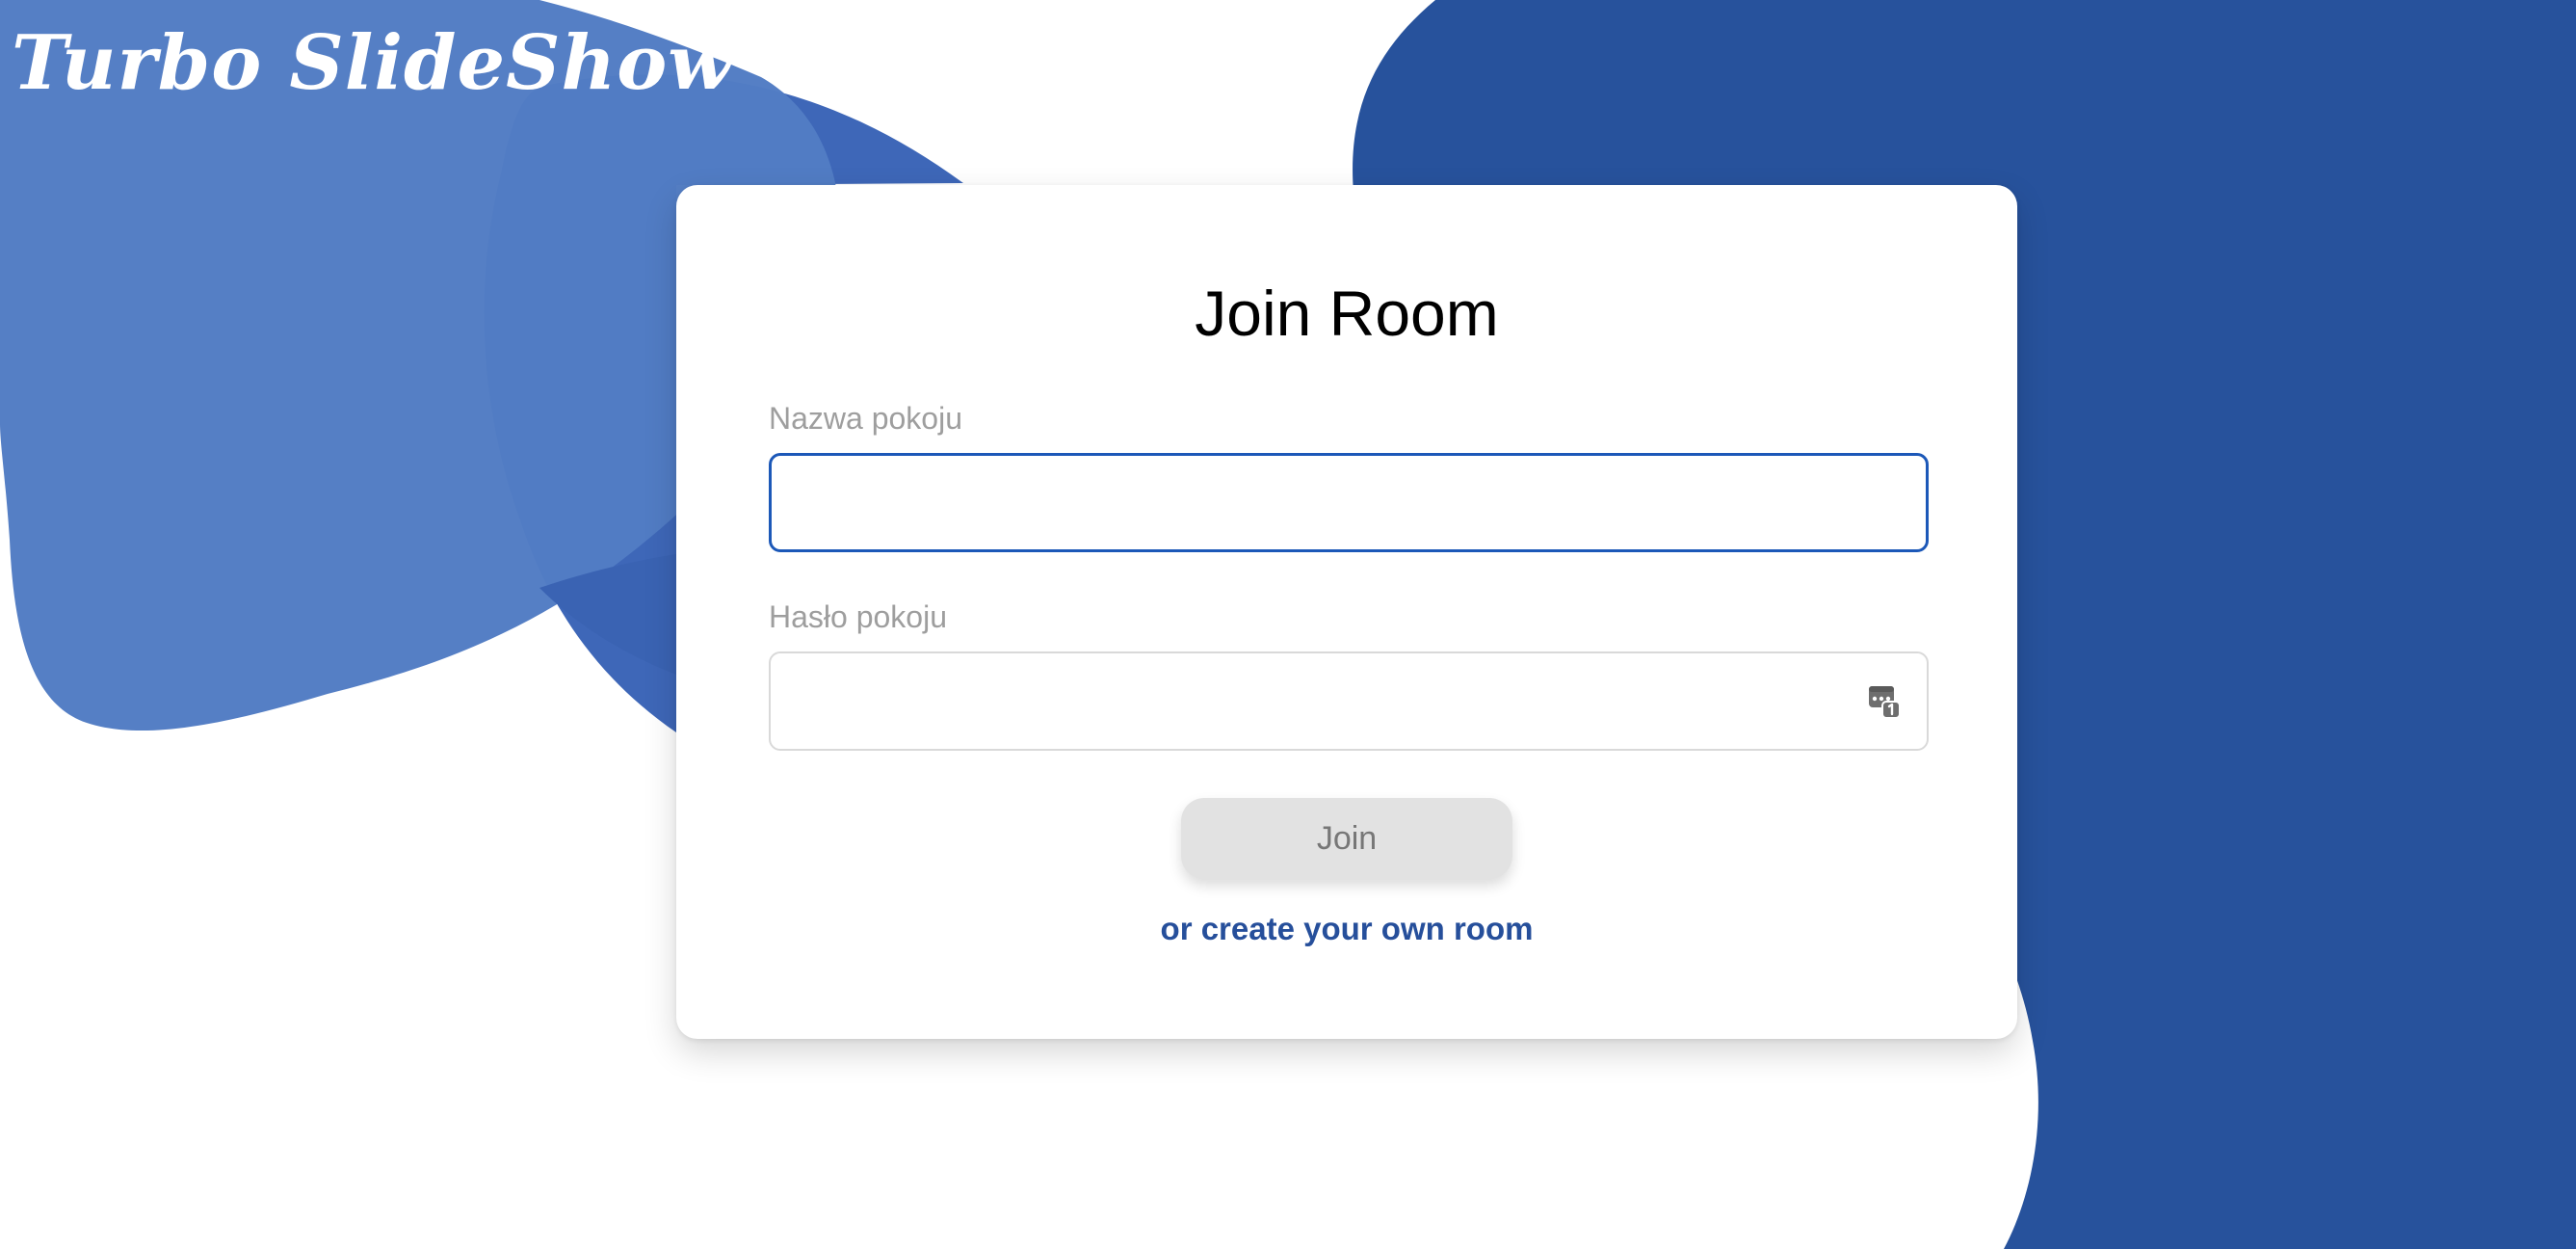  What do you see at coordinates (858, 616) in the screenshot?
I see `room-password-label: Hasło pokoju` at bounding box center [858, 616].